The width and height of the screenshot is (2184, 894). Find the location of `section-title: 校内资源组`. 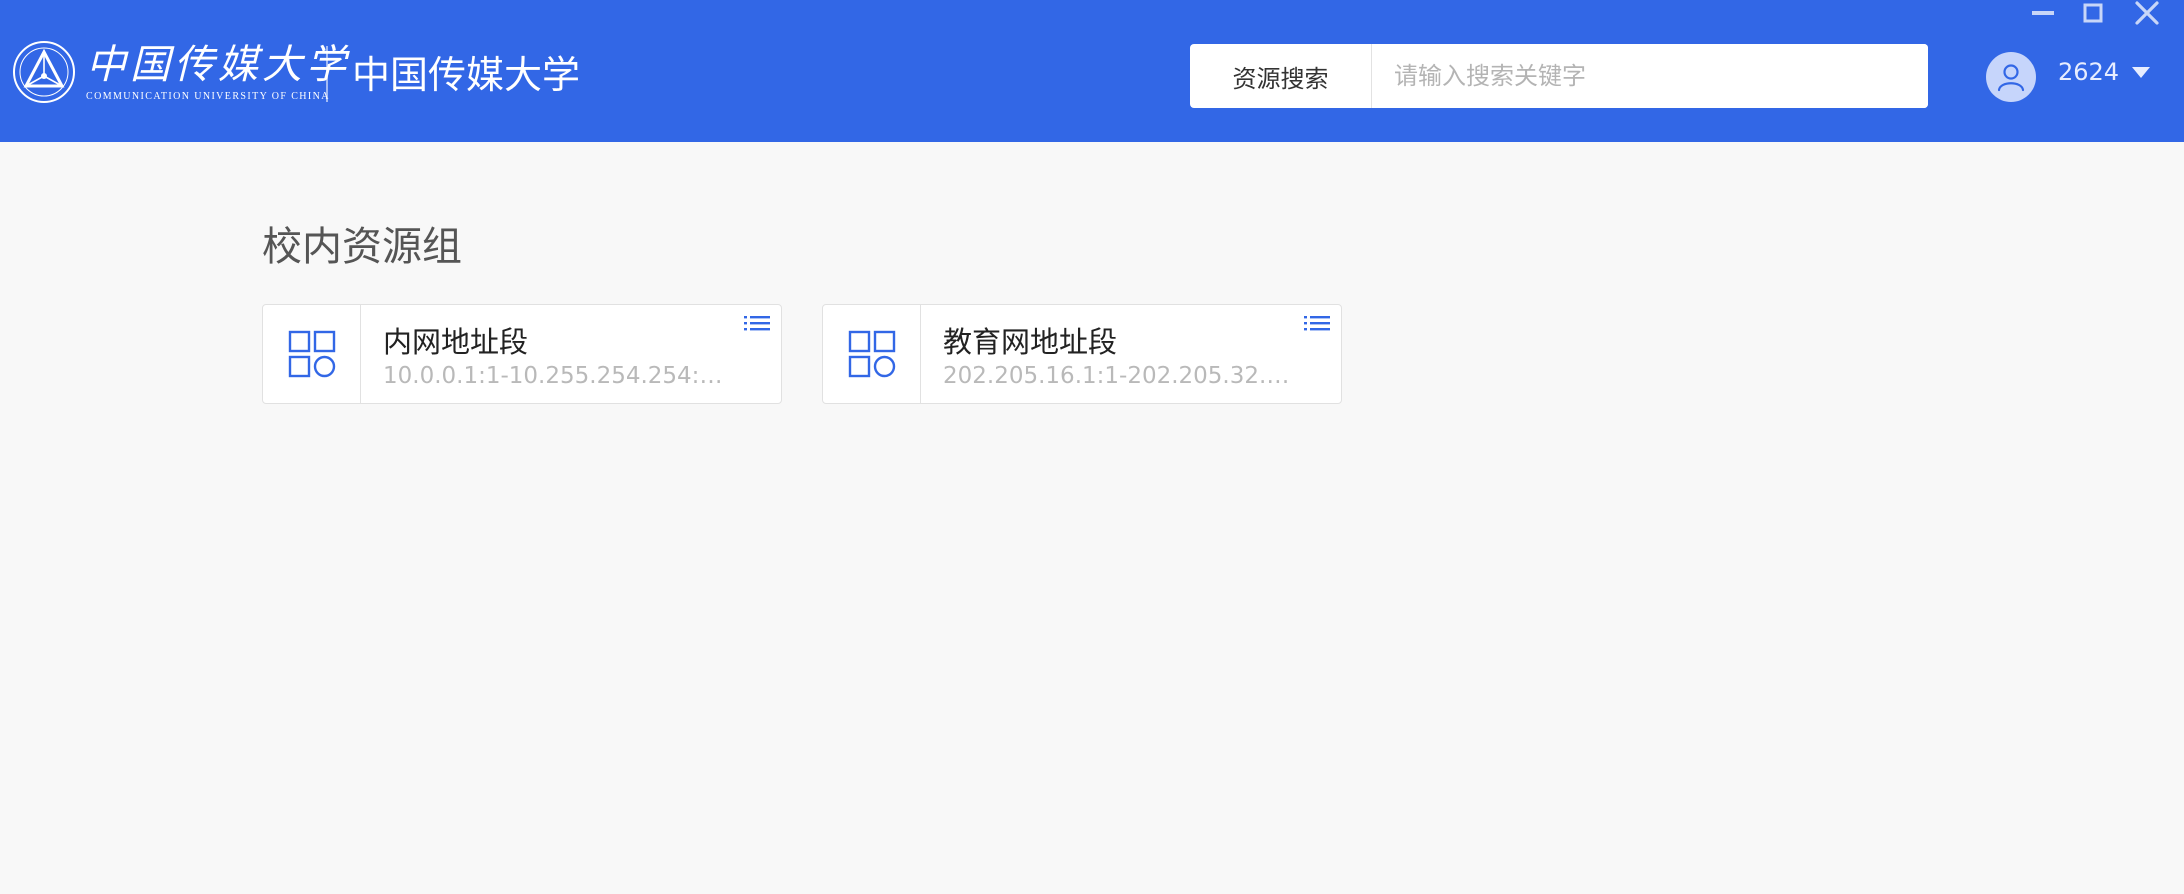

section-title: 校内资源组 is located at coordinates (362, 247).